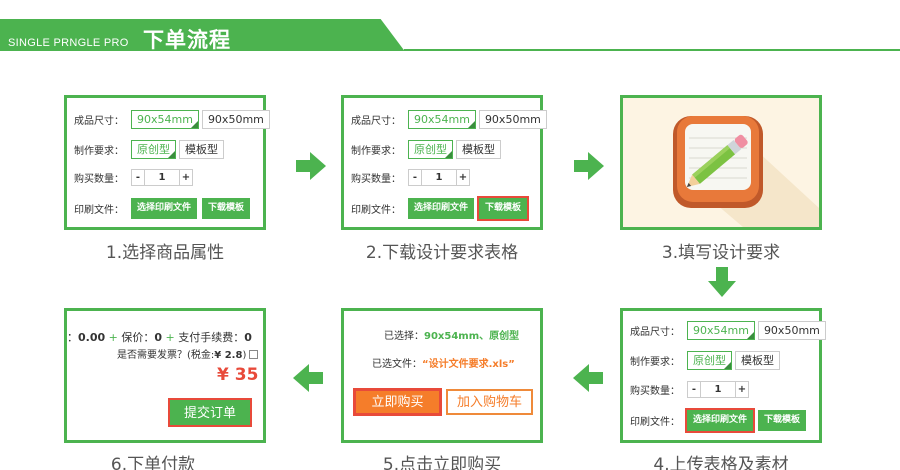  What do you see at coordinates (153, 462) in the screenshot?
I see `step6-caption: 6.下单付款` at bounding box center [153, 462].